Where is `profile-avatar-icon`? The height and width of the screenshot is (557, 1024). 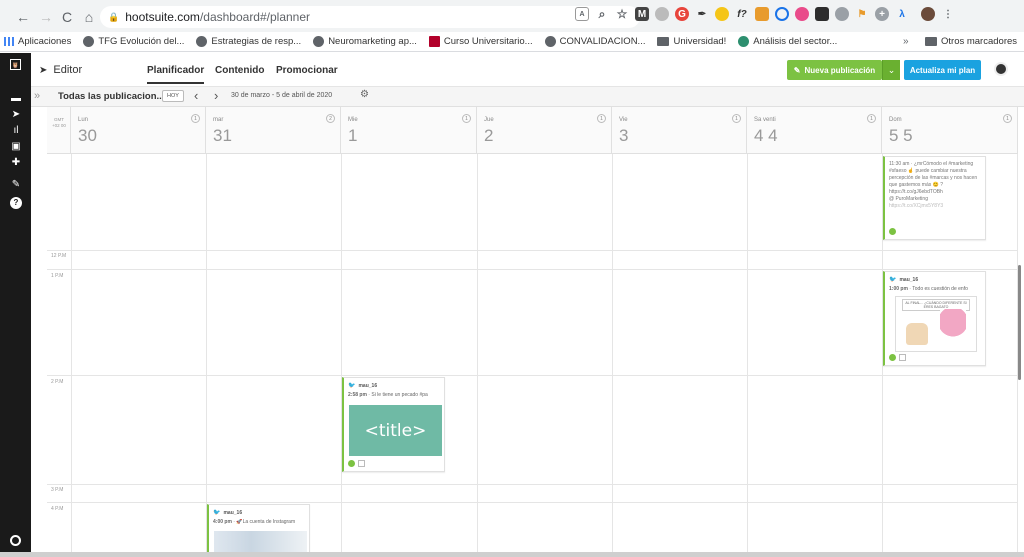 profile-avatar-icon is located at coordinates (928, 14).